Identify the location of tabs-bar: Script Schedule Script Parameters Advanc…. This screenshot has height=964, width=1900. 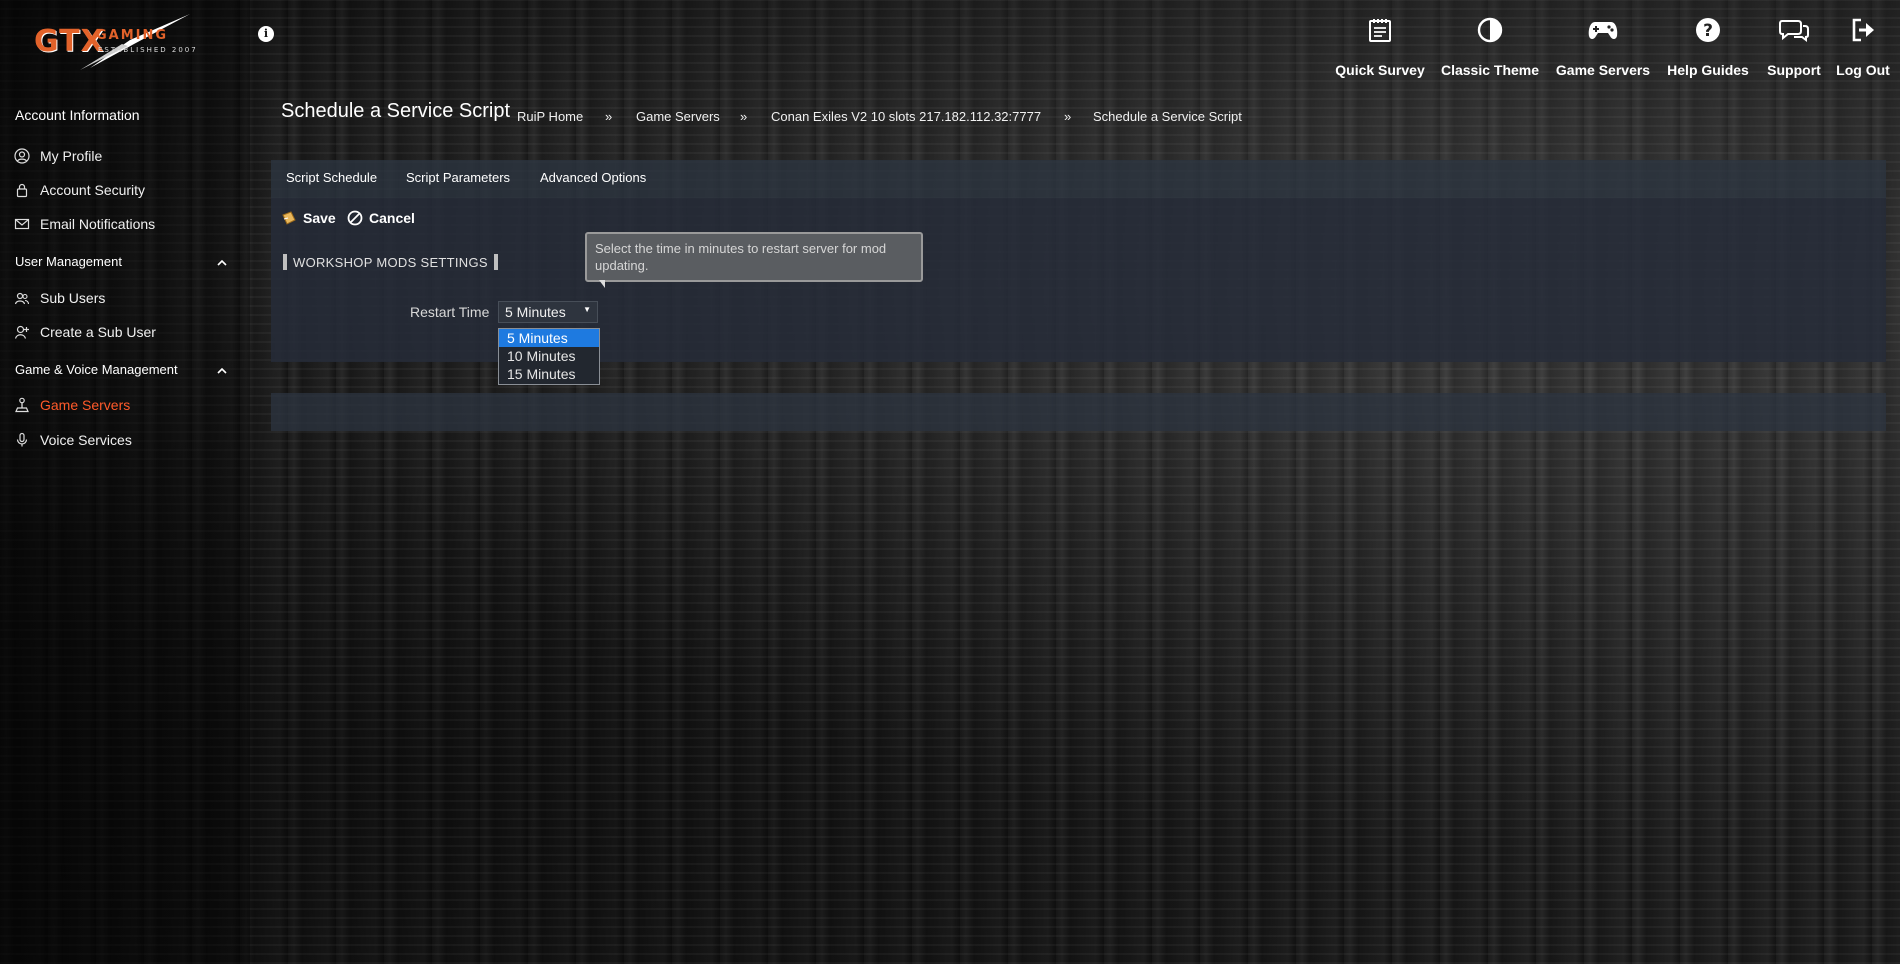
(1078, 179).